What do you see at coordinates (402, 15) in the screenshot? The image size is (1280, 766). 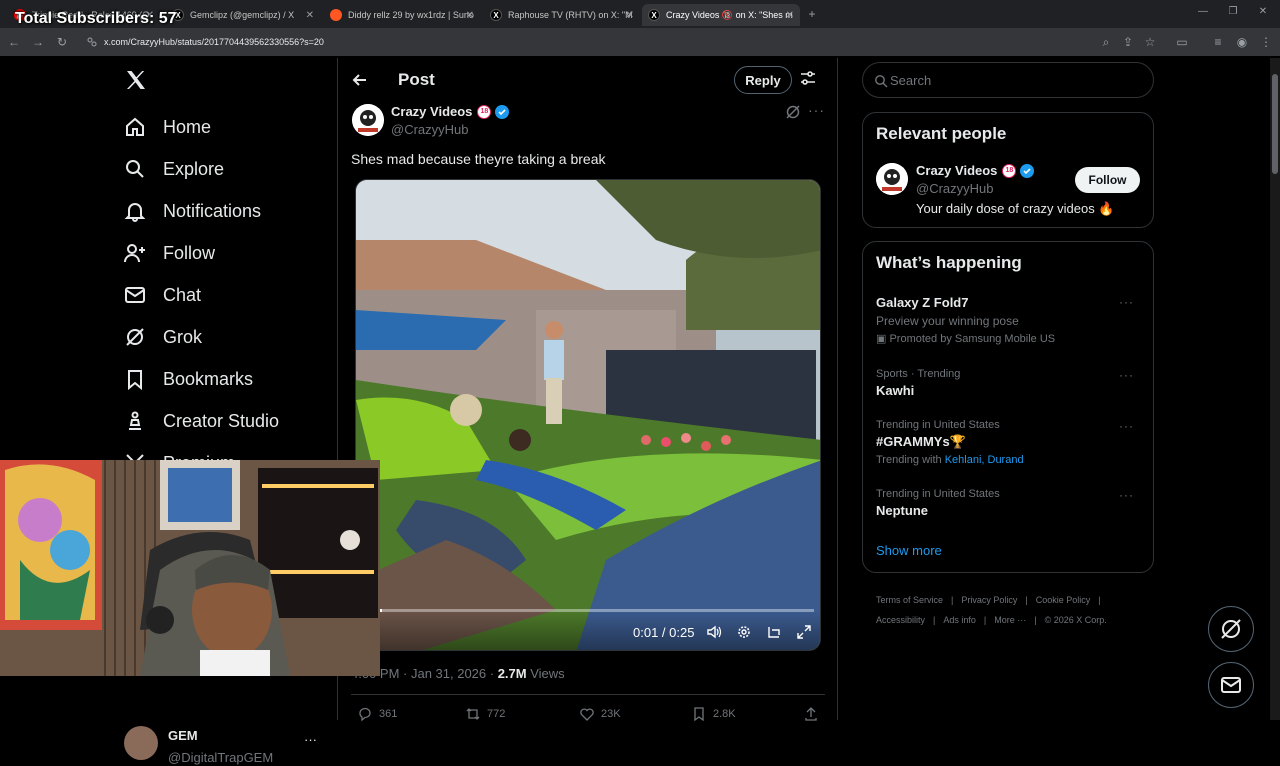 I see `browser-tab: Diddy rellz 29 by wx1rdz | Suno ✕` at bounding box center [402, 15].